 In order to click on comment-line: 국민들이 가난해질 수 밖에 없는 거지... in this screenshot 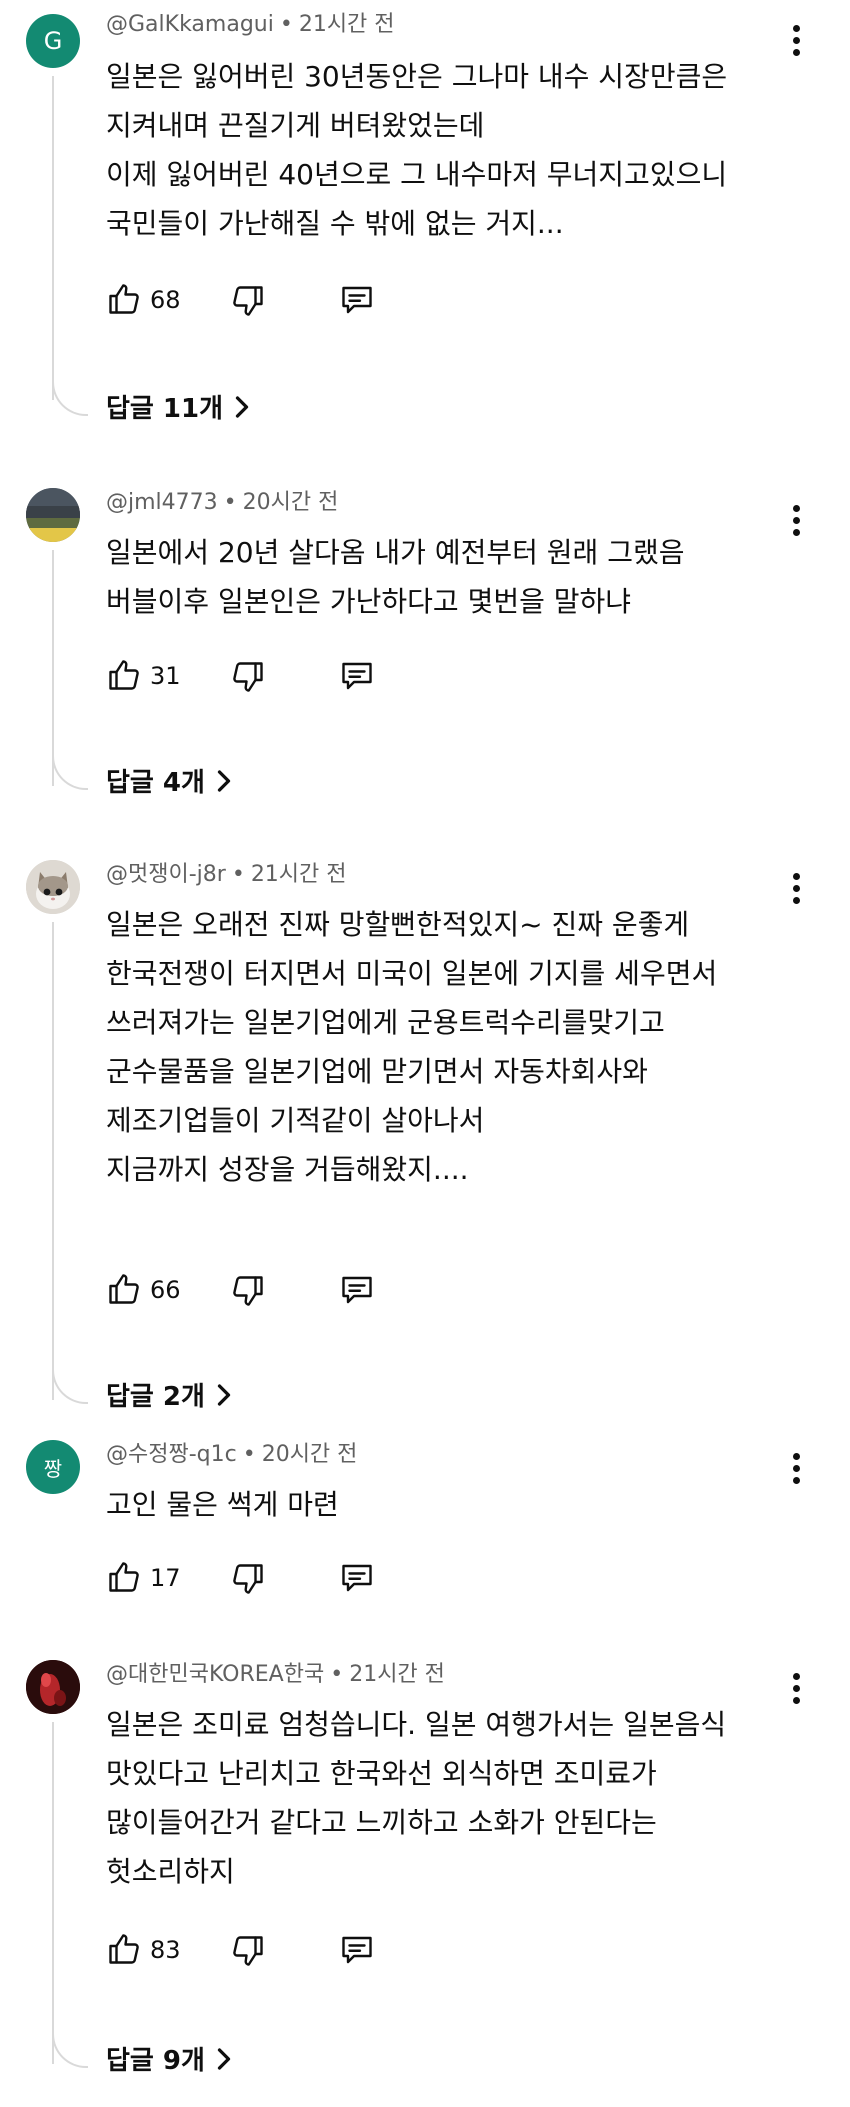, I will do `click(335, 223)`.